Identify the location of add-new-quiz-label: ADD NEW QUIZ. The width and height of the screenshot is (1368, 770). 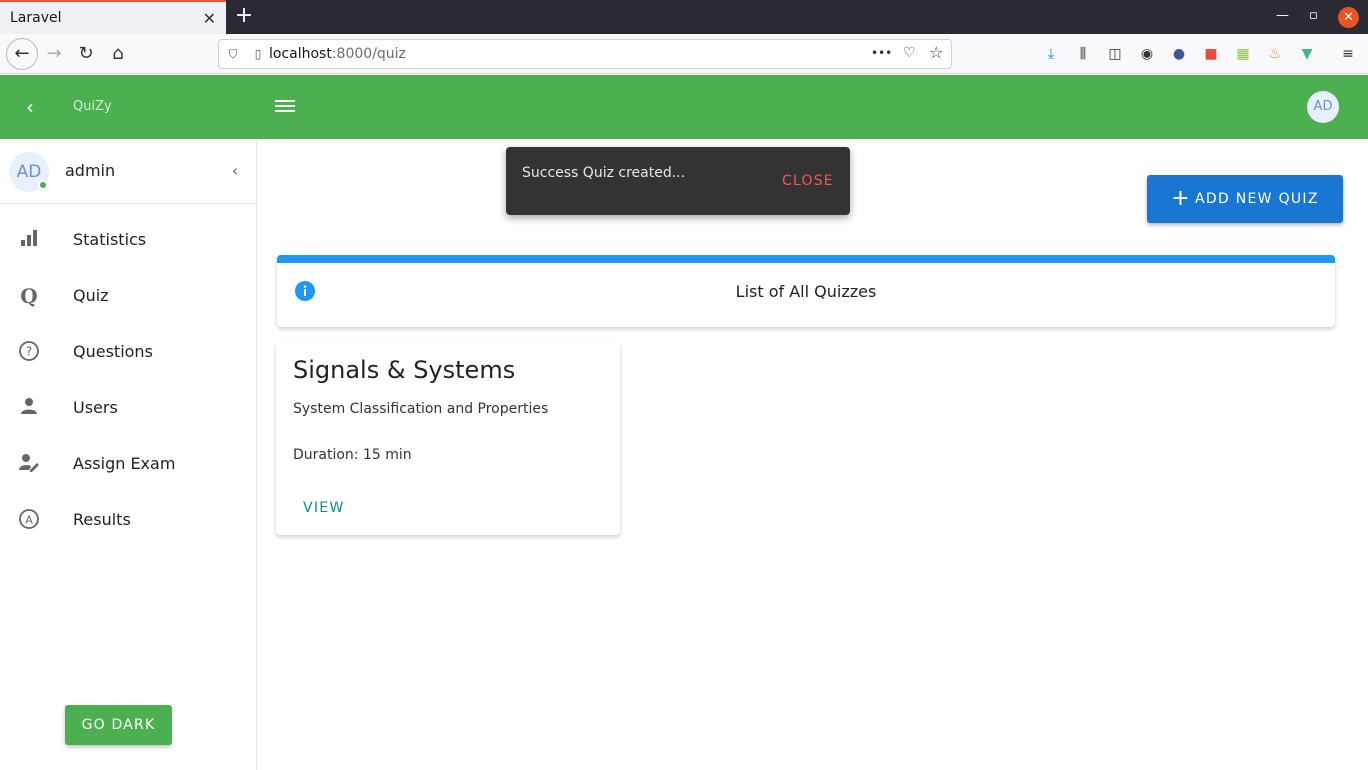
(1256, 199).